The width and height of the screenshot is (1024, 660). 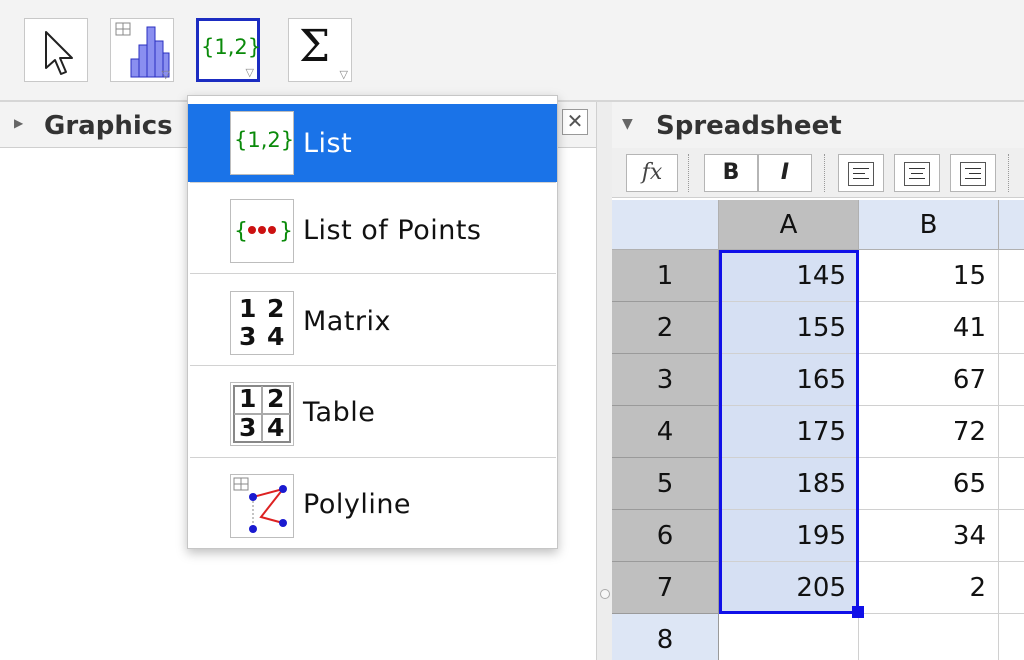 I want to click on fx-icon: fx, so click(x=652, y=172).